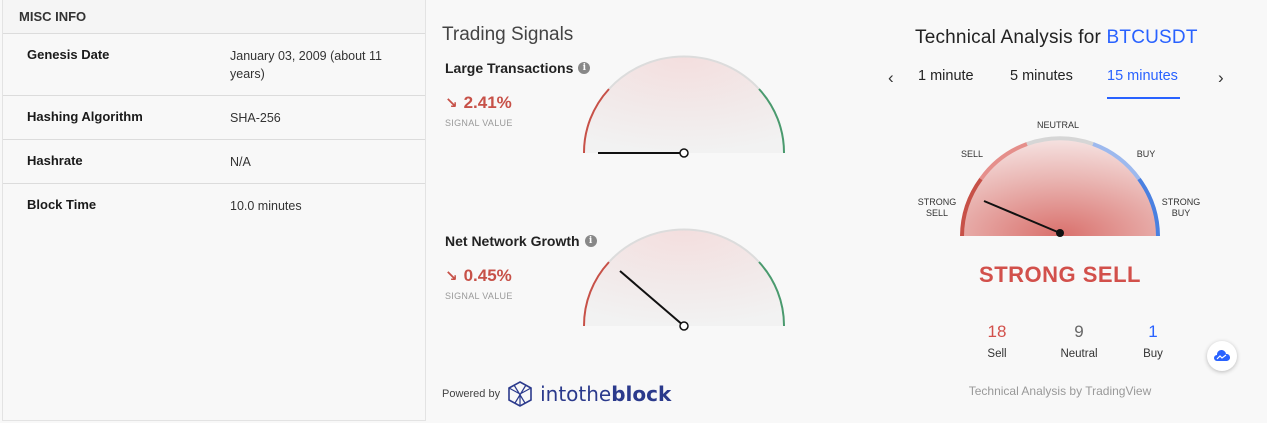  I want to click on trading-signals-title: Trading Signals, so click(508, 34).